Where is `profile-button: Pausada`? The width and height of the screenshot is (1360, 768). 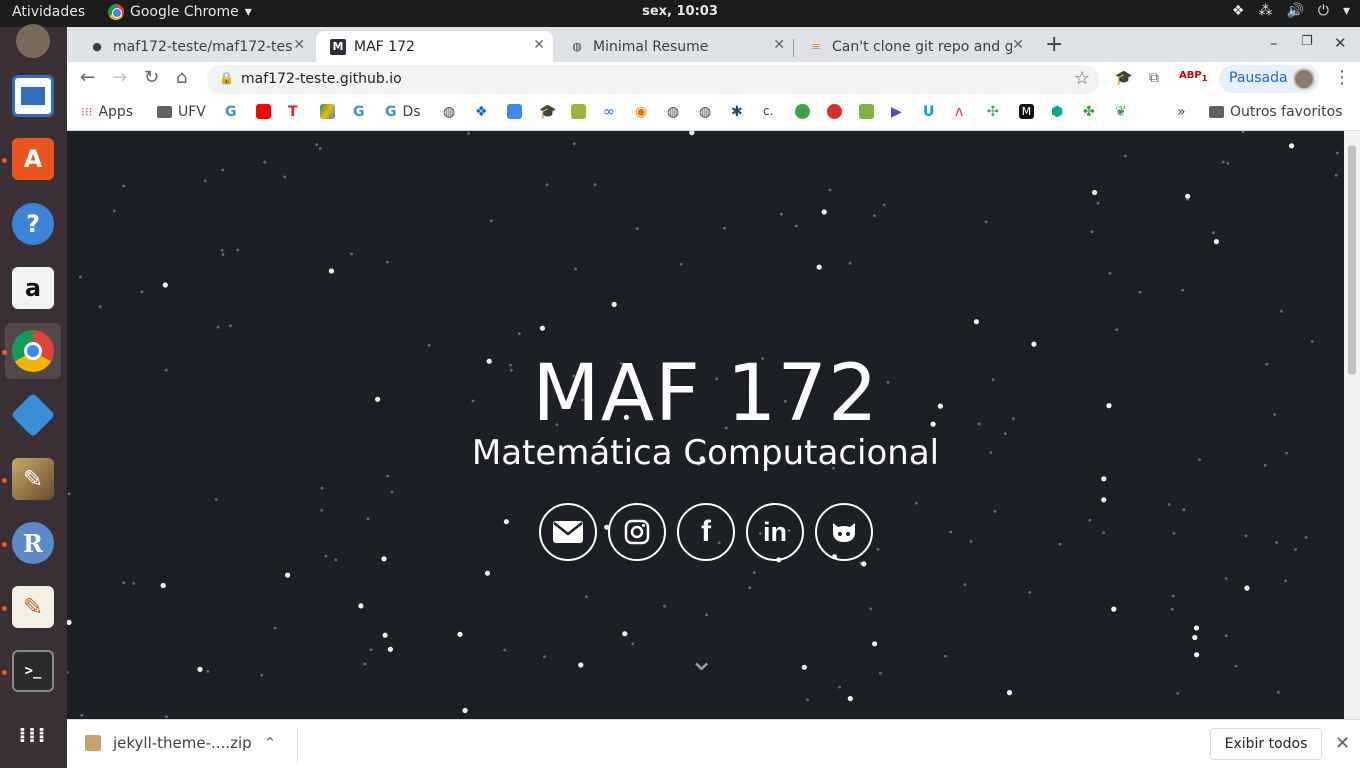
profile-button: Pausada is located at coordinates (1269, 79).